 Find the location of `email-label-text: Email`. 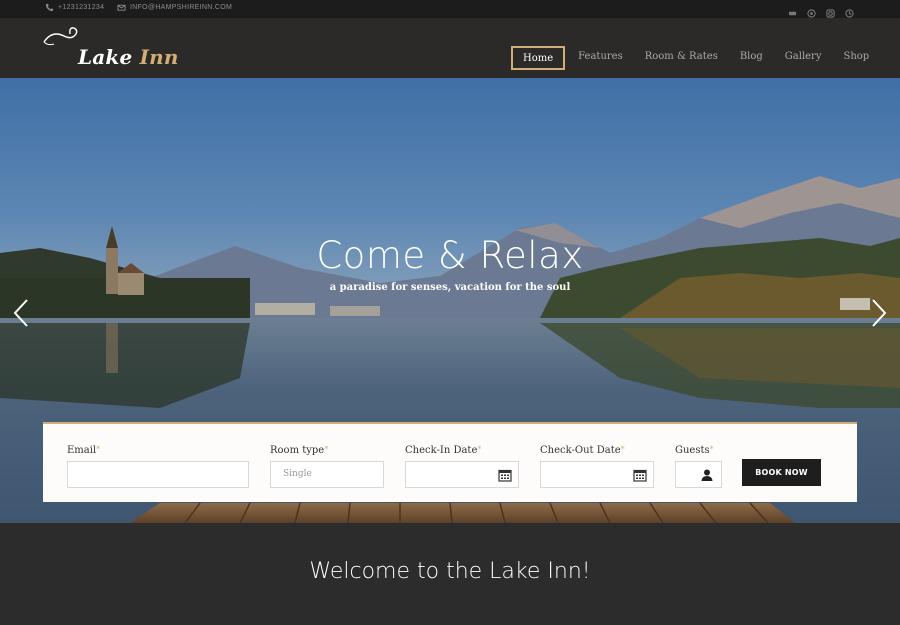

email-label-text: Email is located at coordinates (82, 450).